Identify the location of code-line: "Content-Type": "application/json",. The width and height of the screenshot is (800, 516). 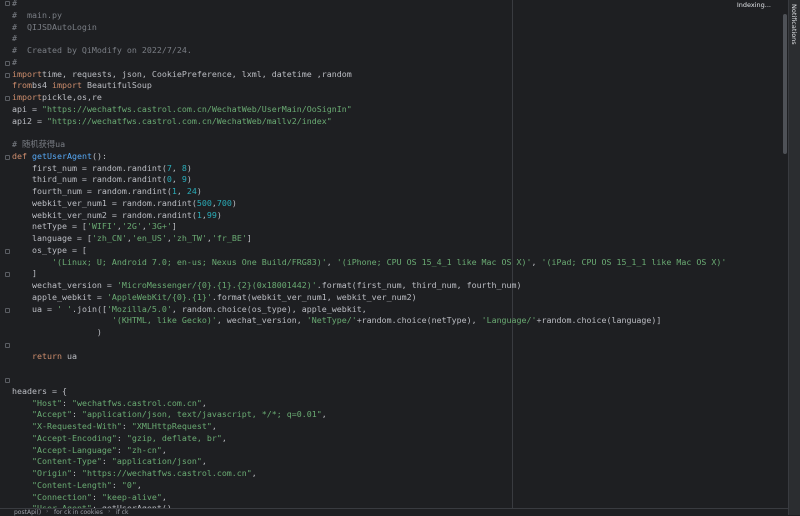
(369, 462).